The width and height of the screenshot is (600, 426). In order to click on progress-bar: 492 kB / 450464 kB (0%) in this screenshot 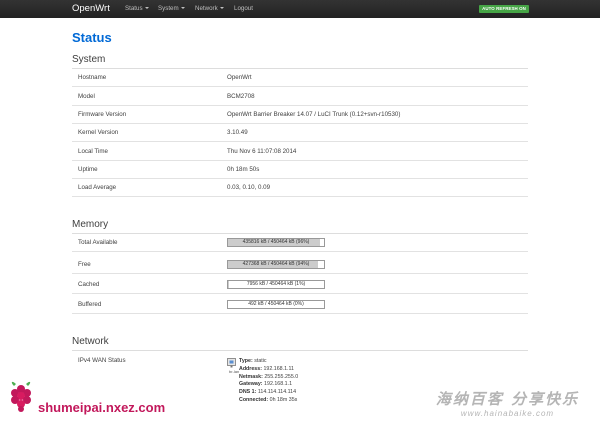, I will do `click(276, 304)`.